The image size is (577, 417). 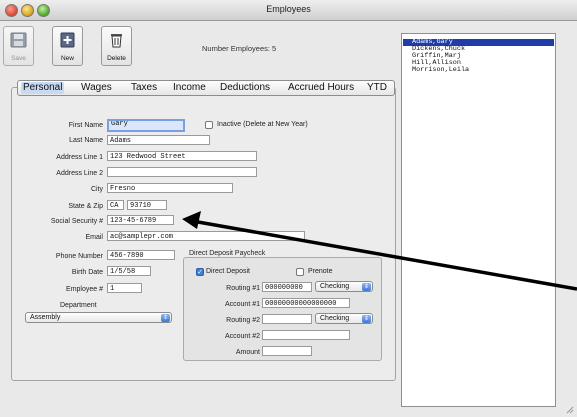 What do you see at coordinates (87, 272) in the screenshot?
I see `birth-date-label: Birth Date` at bounding box center [87, 272].